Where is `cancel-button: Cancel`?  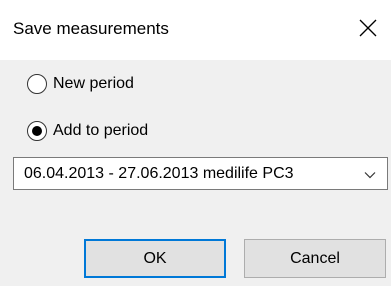 cancel-button: Cancel is located at coordinates (315, 258).